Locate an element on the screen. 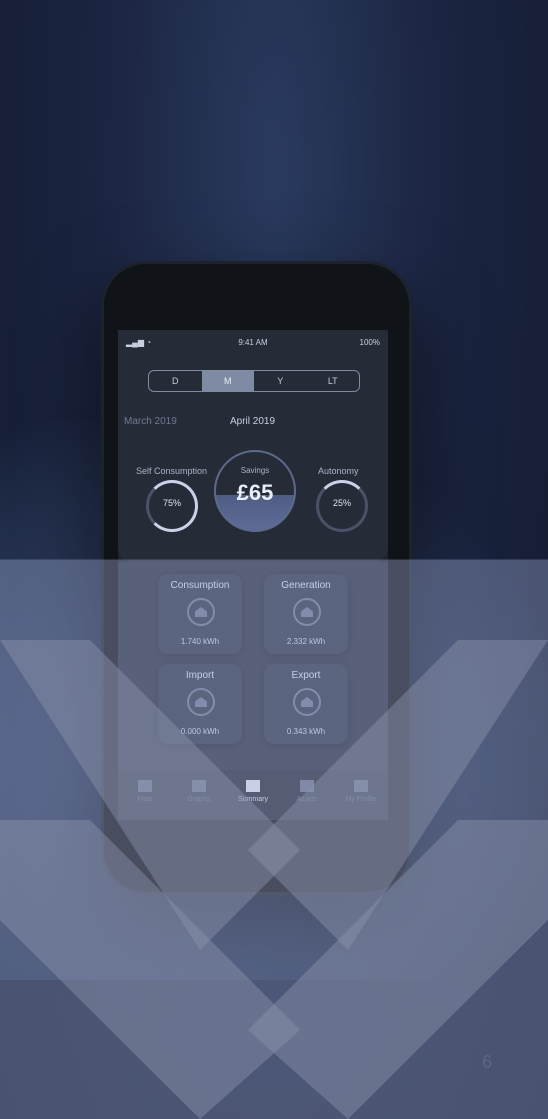  nav-assets: Assets is located at coordinates (307, 795).